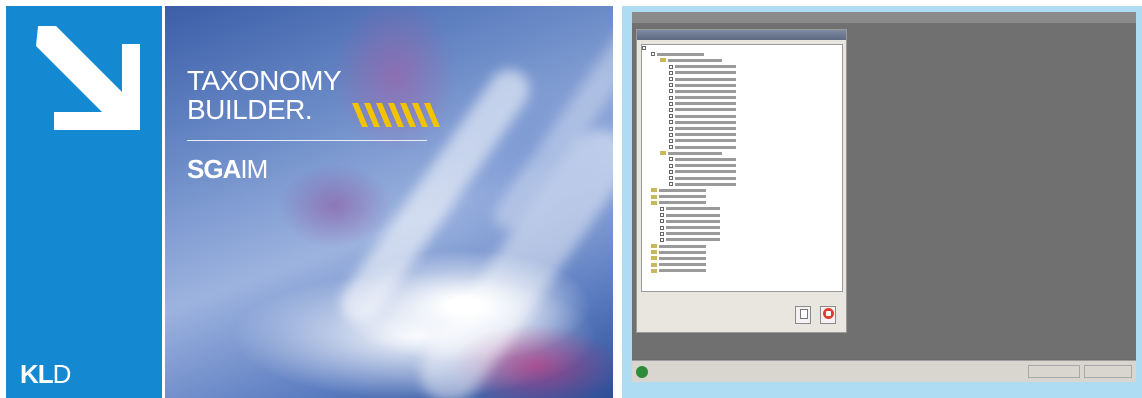 This screenshot has width=1142, height=398. I want to click on close-button, so click(828, 315).